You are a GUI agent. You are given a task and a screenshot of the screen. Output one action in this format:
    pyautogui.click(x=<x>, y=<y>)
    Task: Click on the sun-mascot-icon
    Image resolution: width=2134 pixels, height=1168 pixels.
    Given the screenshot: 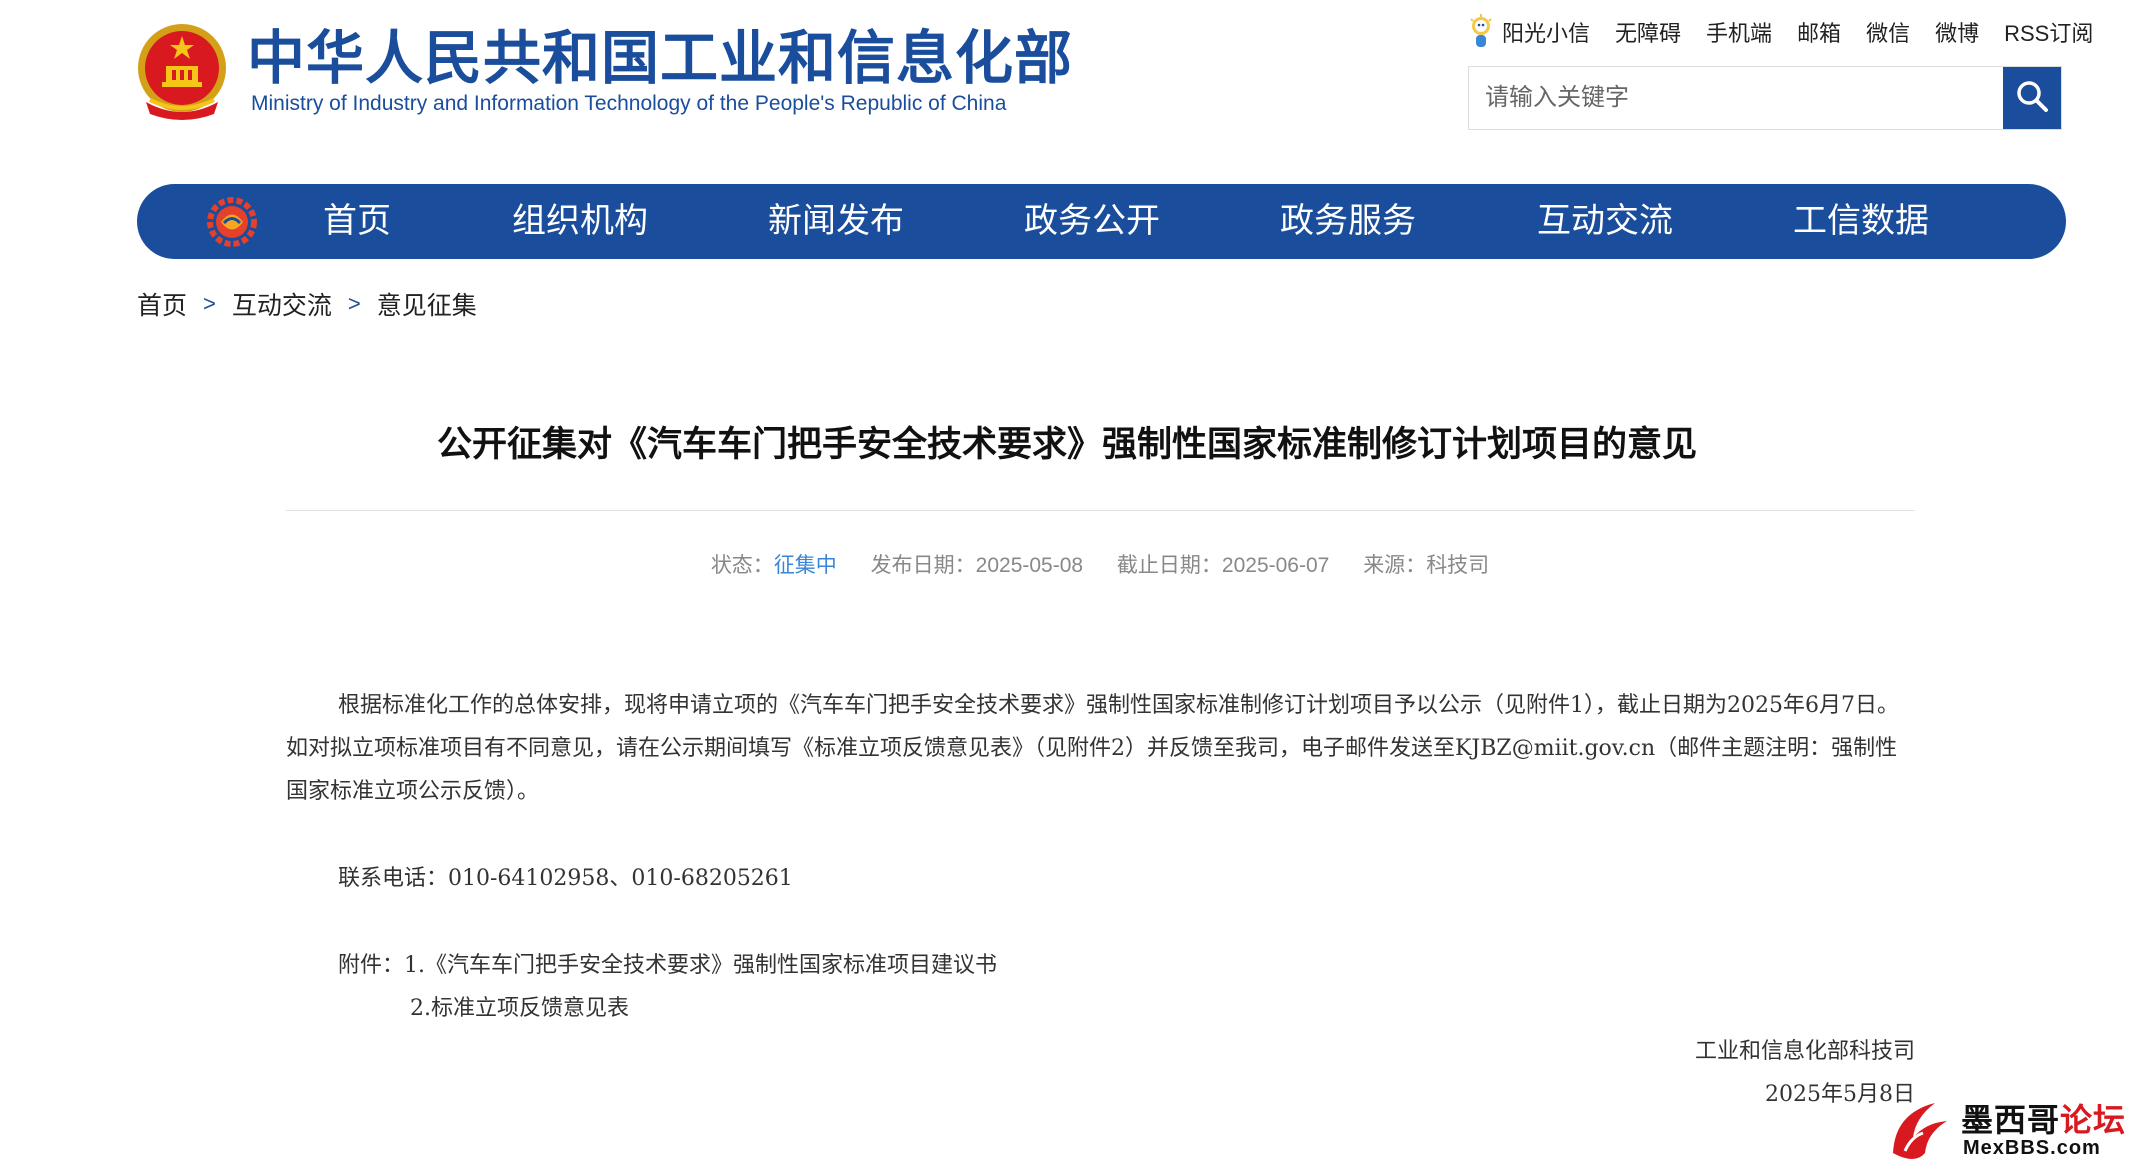 What is the action you would take?
    pyautogui.click(x=1481, y=32)
    